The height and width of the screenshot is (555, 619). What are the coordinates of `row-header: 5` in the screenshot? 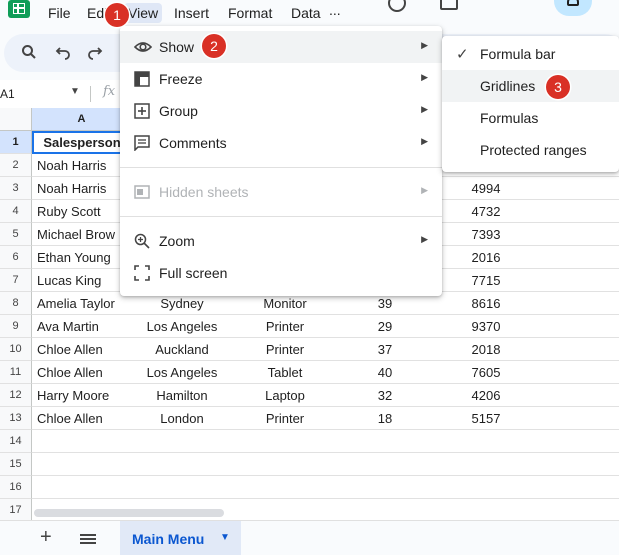 It's located at (16, 234).